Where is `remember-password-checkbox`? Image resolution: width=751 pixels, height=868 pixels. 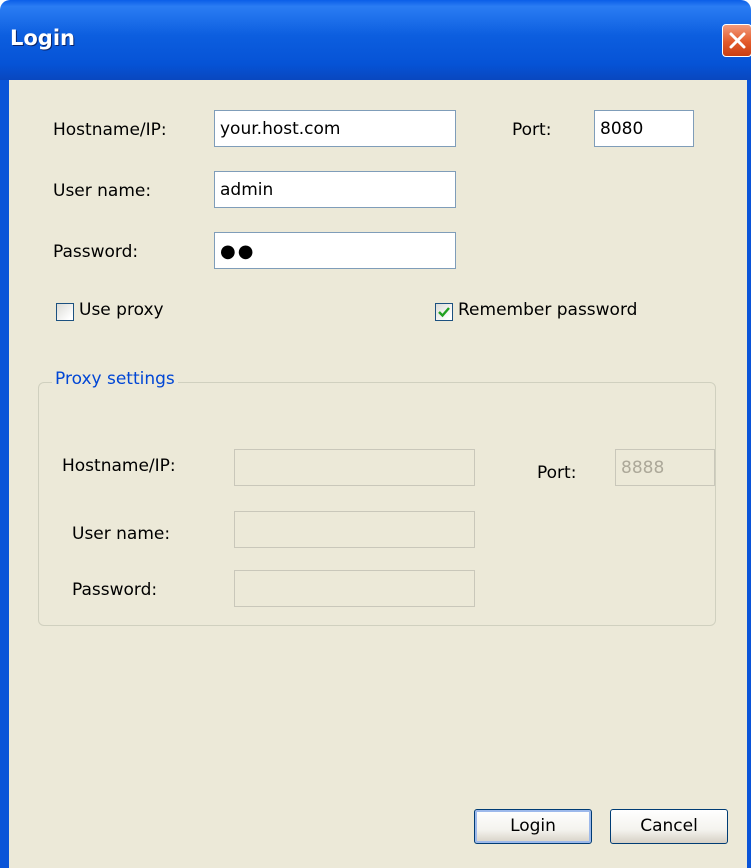
remember-password-checkbox is located at coordinates (444, 312).